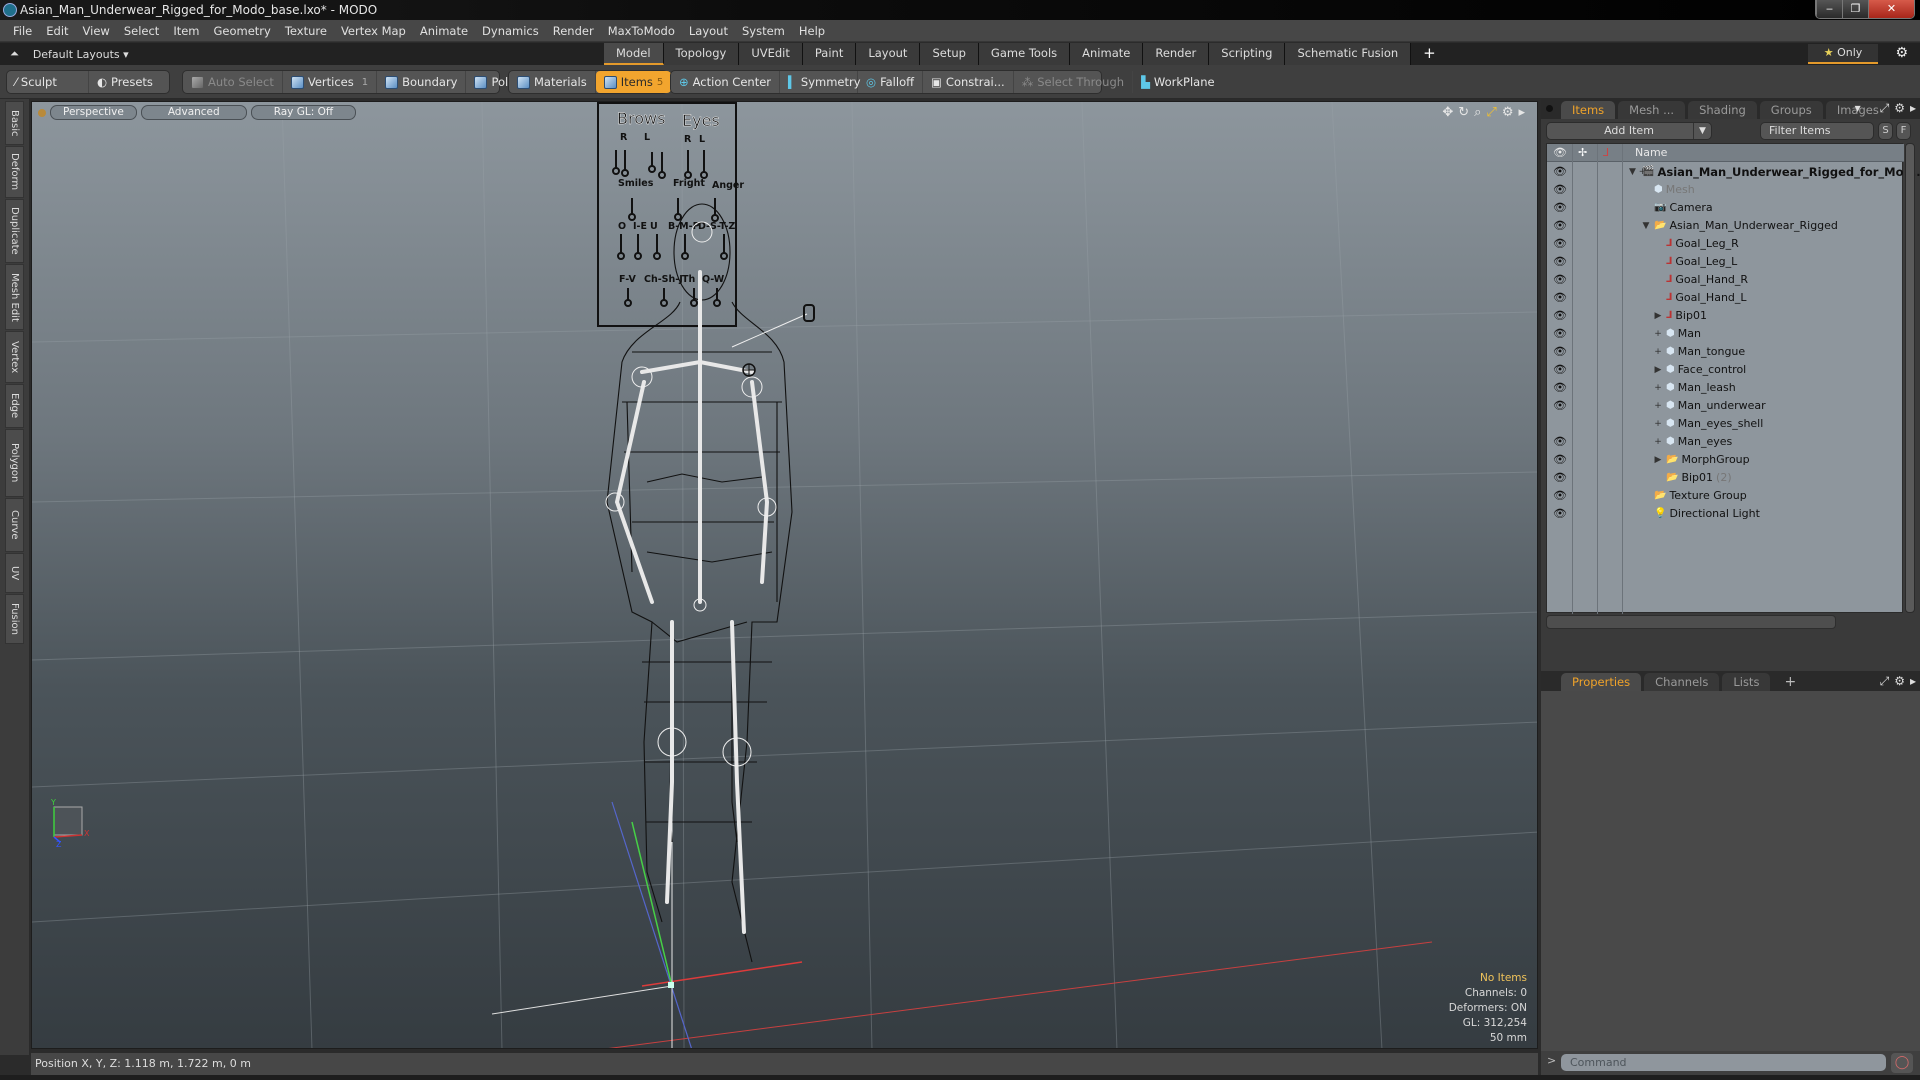 This screenshot has width=1920, height=1080. Describe the element at coordinates (1855, 9) in the screenshot. I see `restore-button: ❐` at that location.